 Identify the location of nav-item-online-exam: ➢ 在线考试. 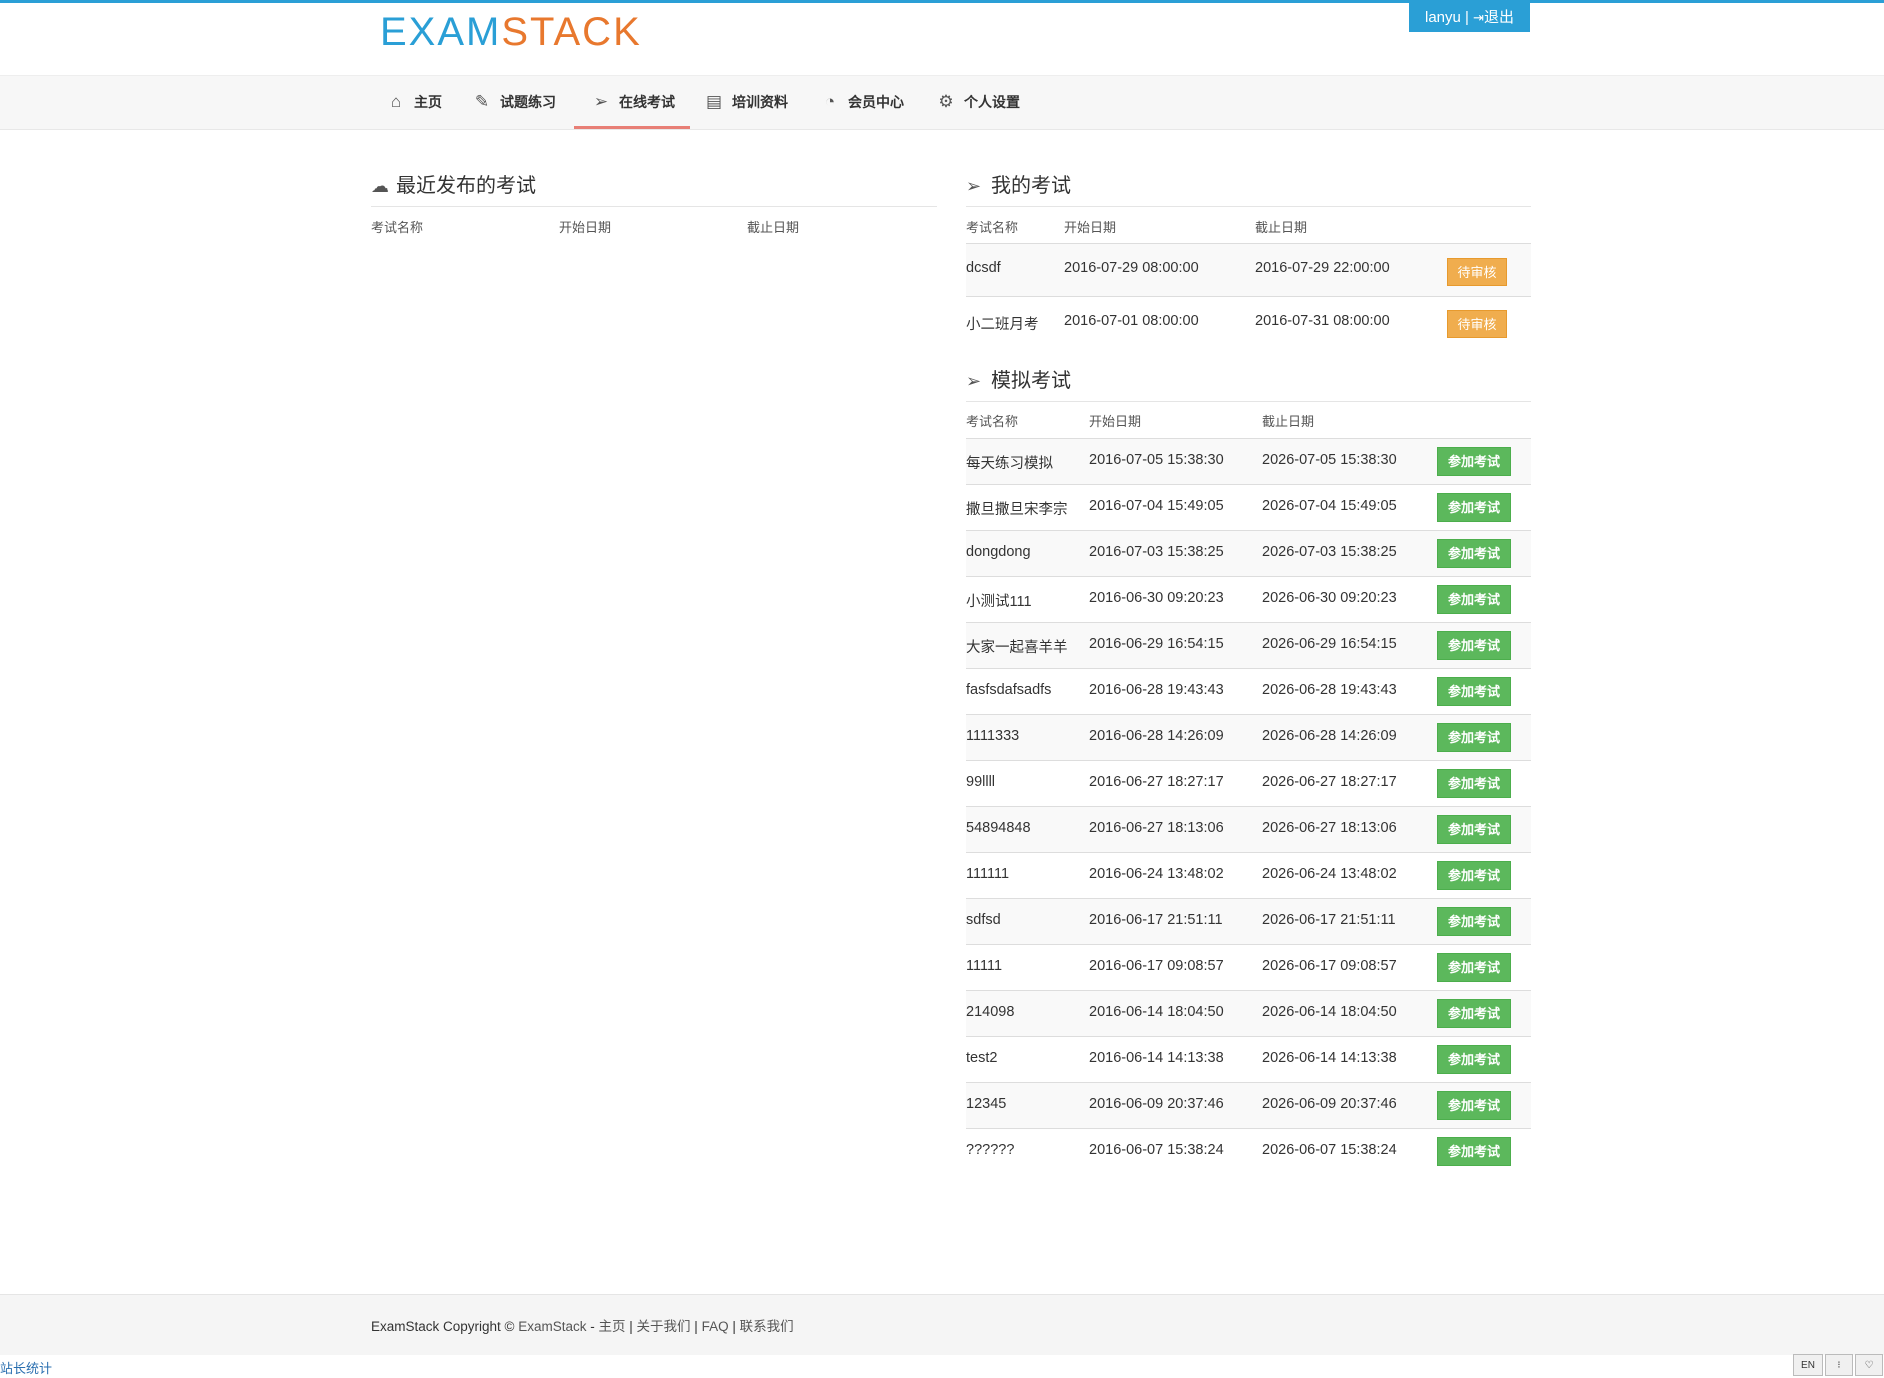
(632, 102).